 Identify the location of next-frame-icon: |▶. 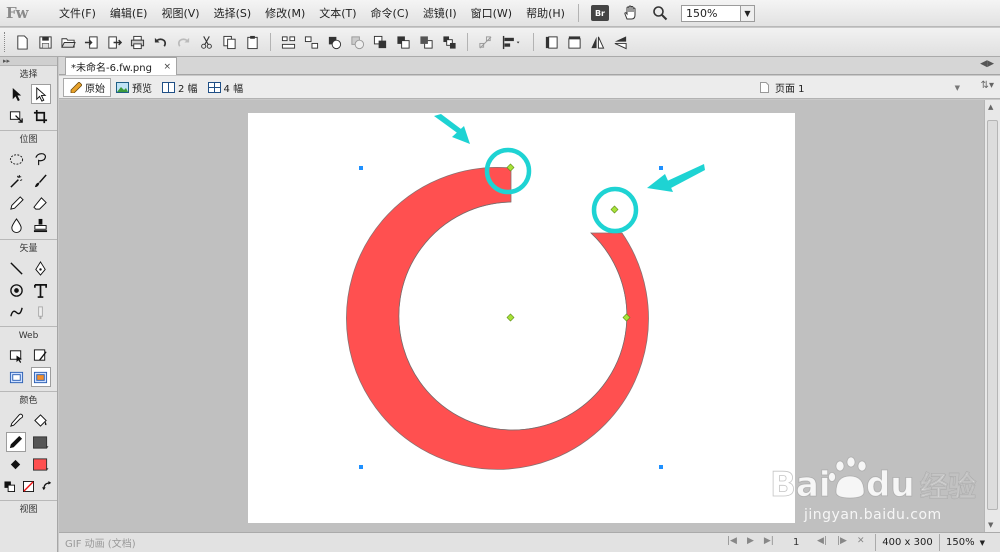
(842, 541).